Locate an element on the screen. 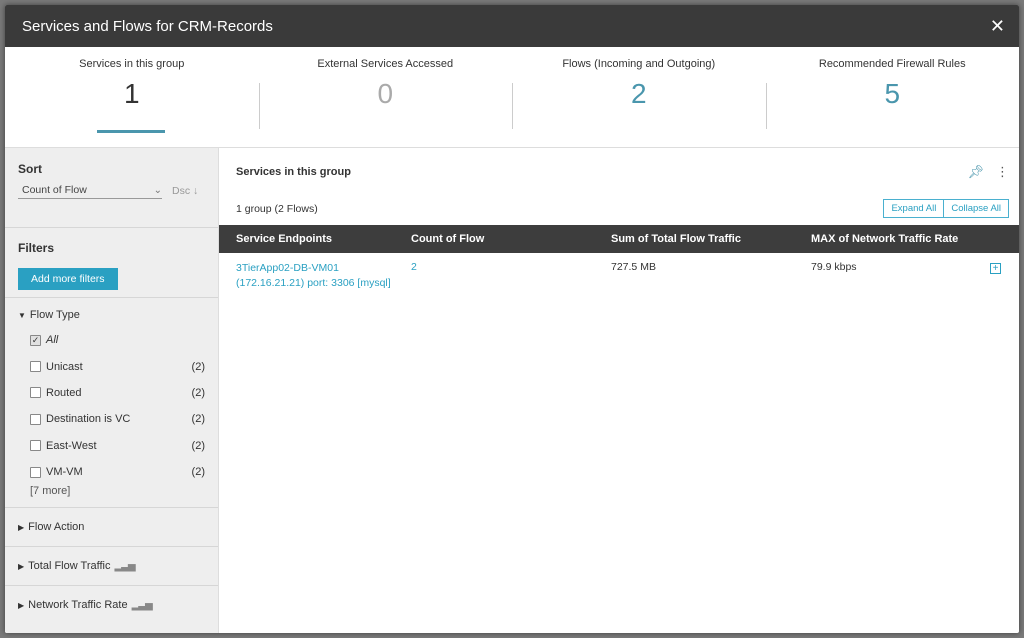  sort-select-value: Count of Flow is located at coordinates (54, 190).